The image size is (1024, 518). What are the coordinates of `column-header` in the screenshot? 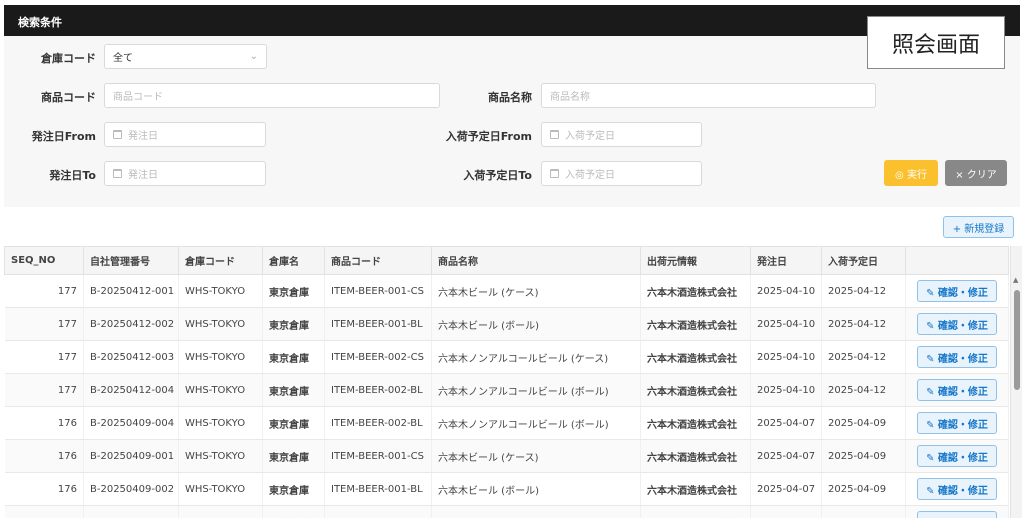 It's located at (957, 260).